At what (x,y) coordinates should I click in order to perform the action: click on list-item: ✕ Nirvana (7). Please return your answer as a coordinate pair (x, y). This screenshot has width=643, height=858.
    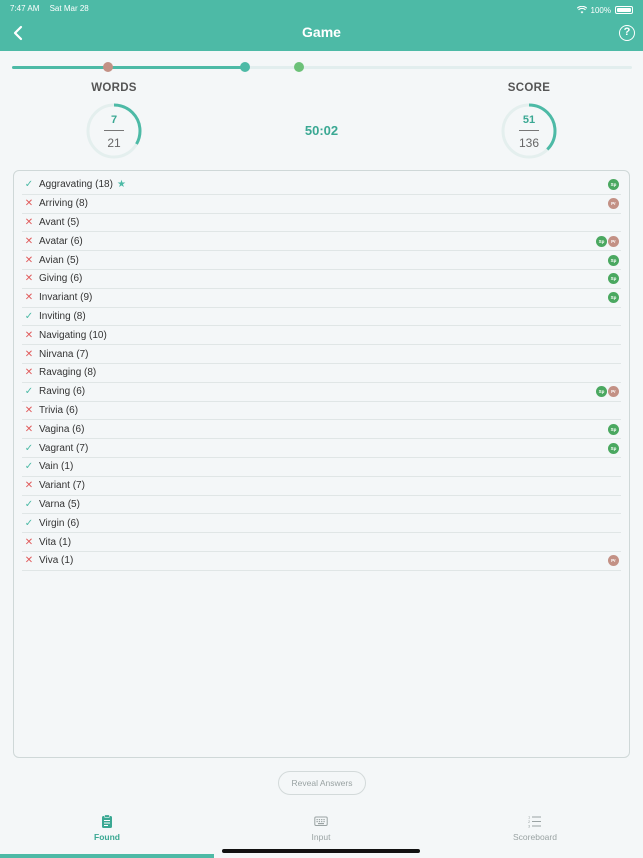
    Looking at the image, I should click on (321, 354).